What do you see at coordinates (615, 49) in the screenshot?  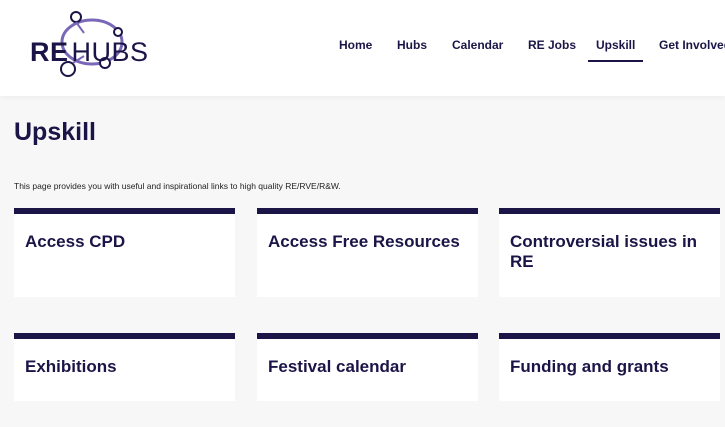 I see `nav-upskill: Upskill` at bounding box center [615, 49].